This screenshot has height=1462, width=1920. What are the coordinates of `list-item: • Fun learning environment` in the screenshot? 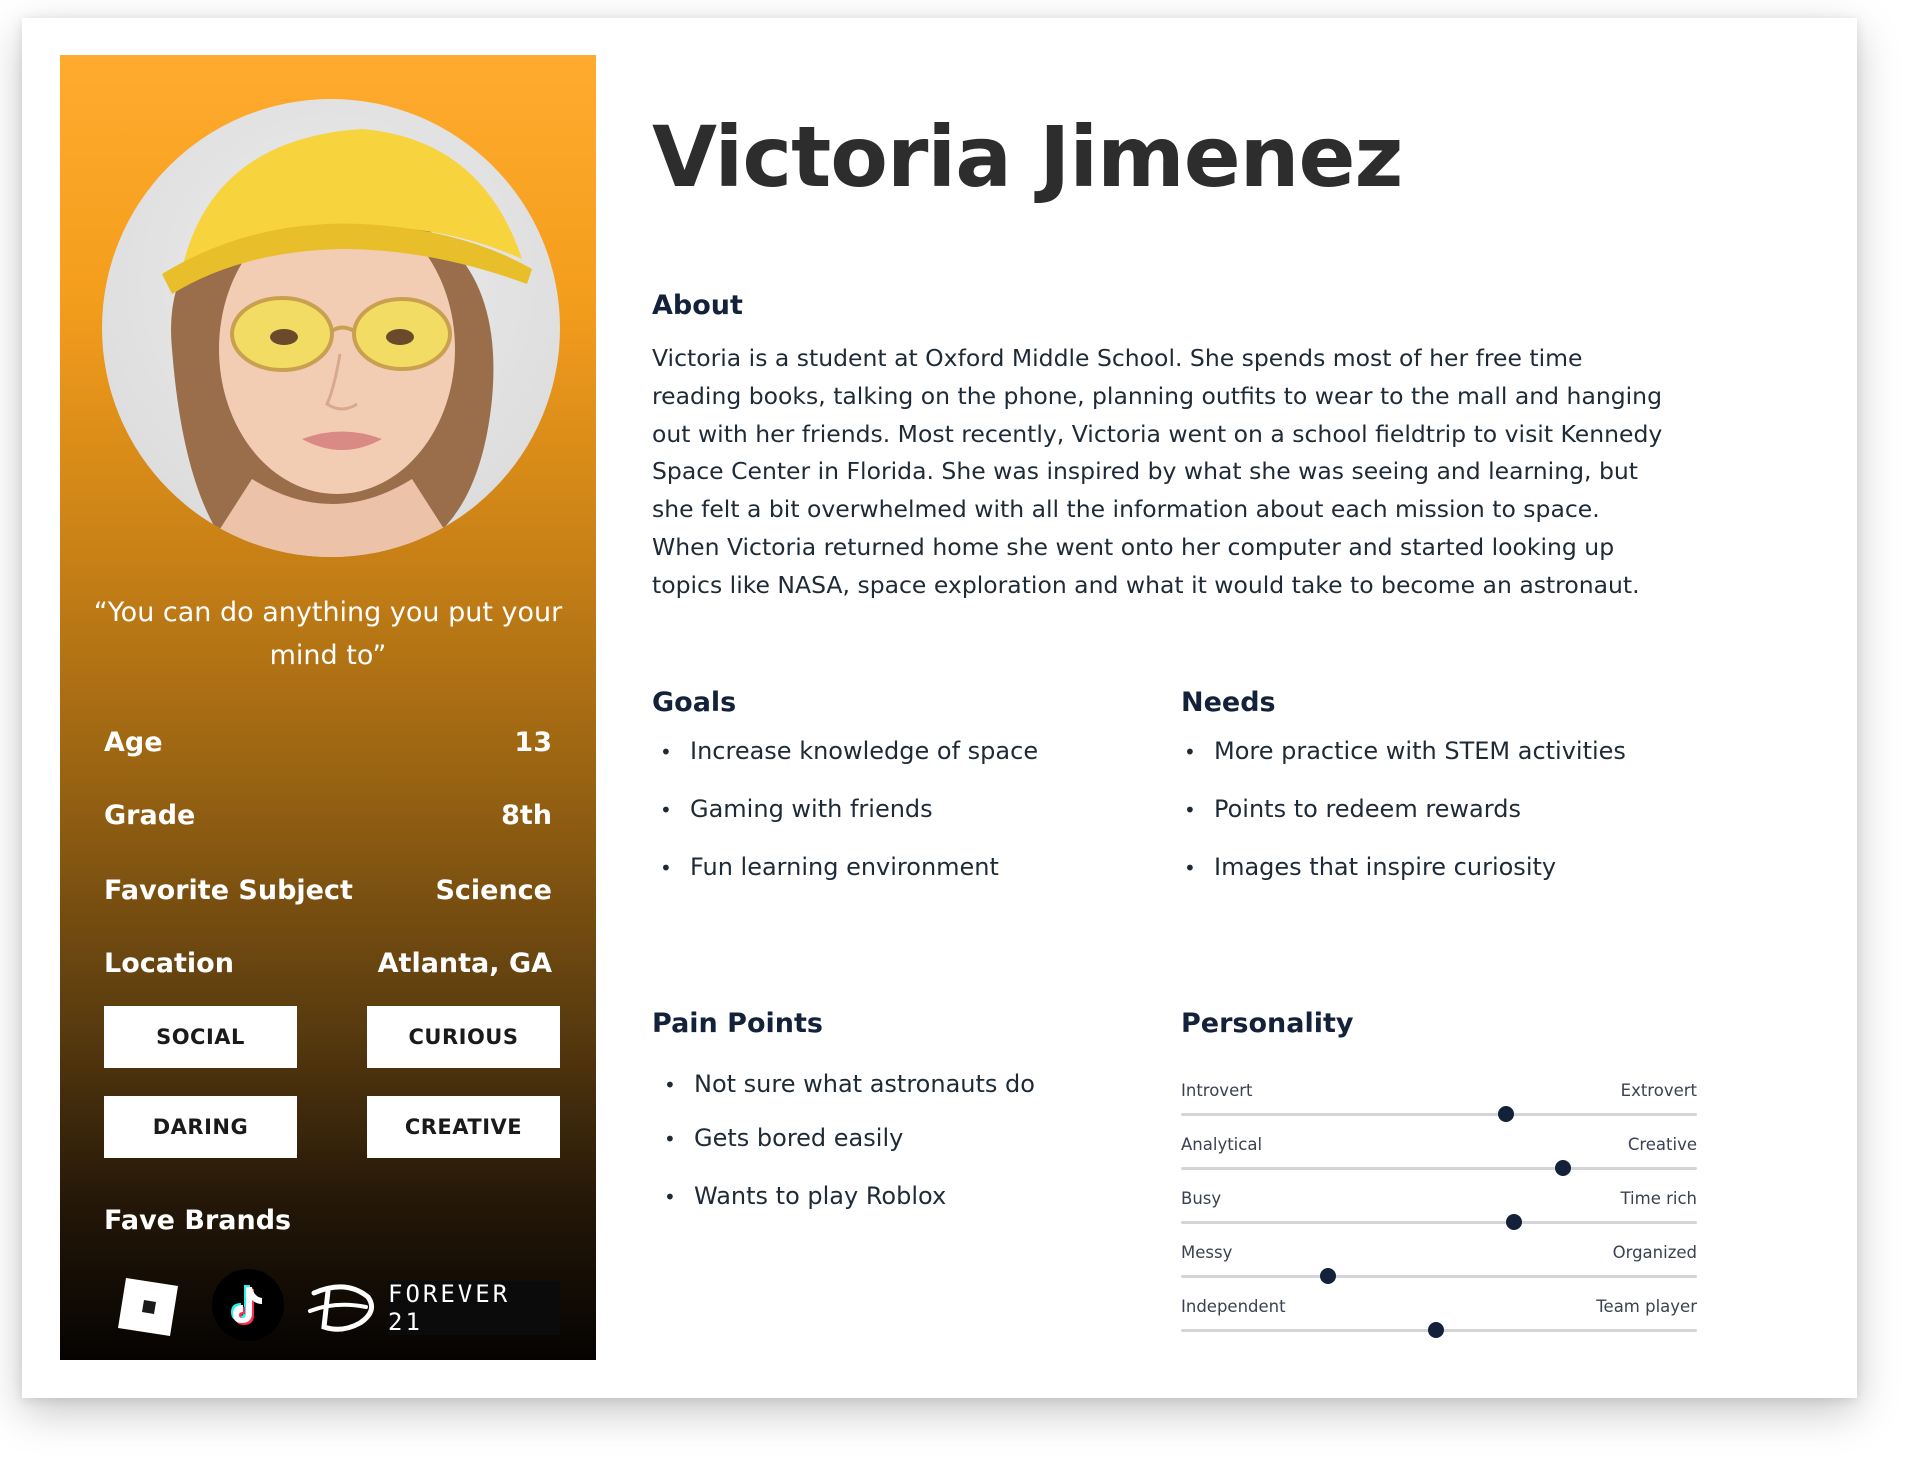 It's located at (829, 867).